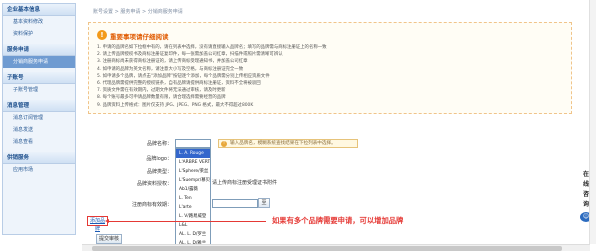 This screenshot has width=596, height=252. I want to click on info-icon: !, so click(224, 144).